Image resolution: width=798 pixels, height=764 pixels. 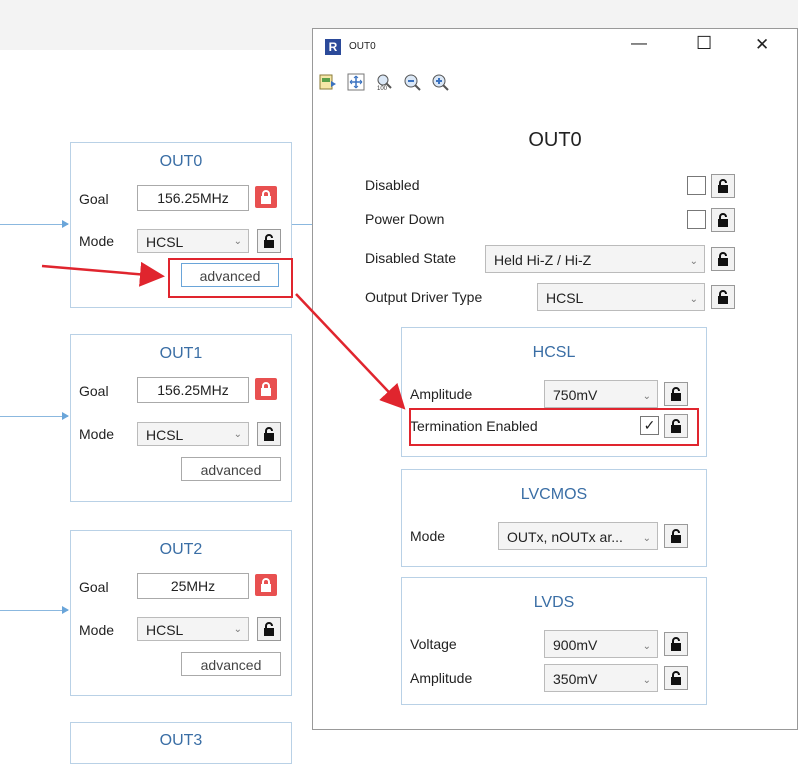 What do you see at coordinates (223, 335) in the screenshot?
I see `annotation-arrows` at bounding box center [223, 335].